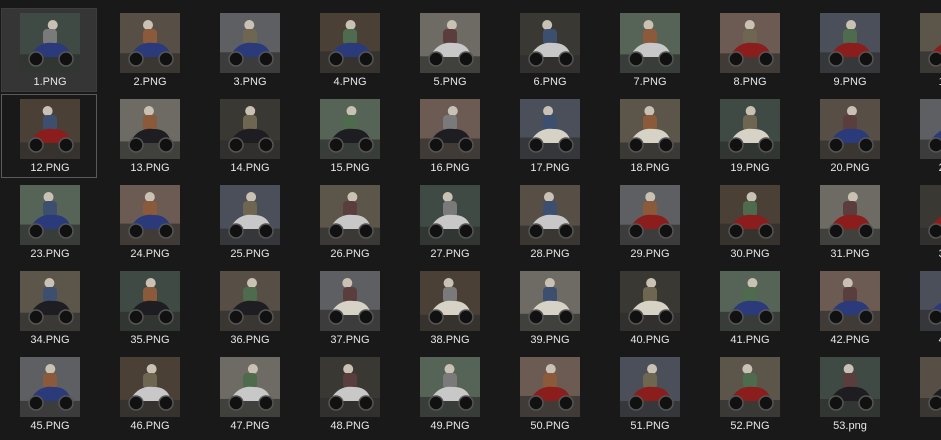 This screenshot has width=941, height=440. What do you see at coordinates (850, 82) in the screenshot?
I see `file-name: 9.PNG` at bounding box center [850, 82].